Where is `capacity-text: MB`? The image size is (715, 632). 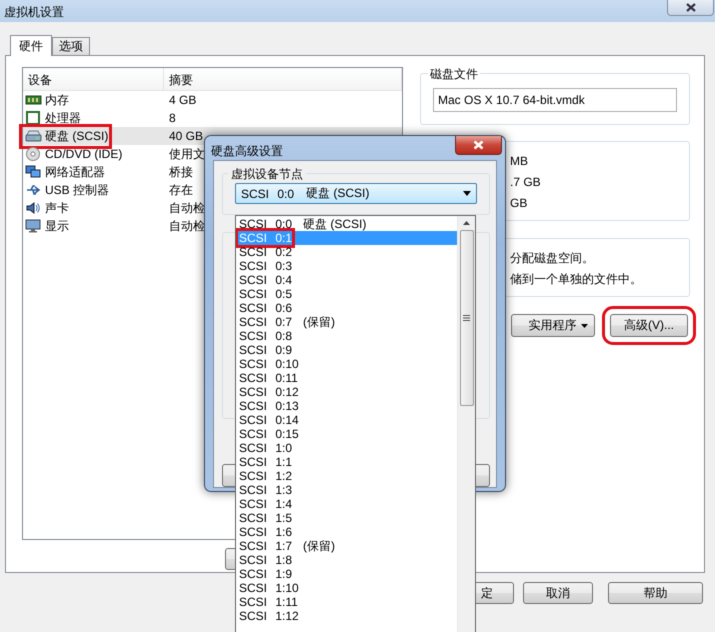 capacity-text: MB is located at coordinates (519, 161).